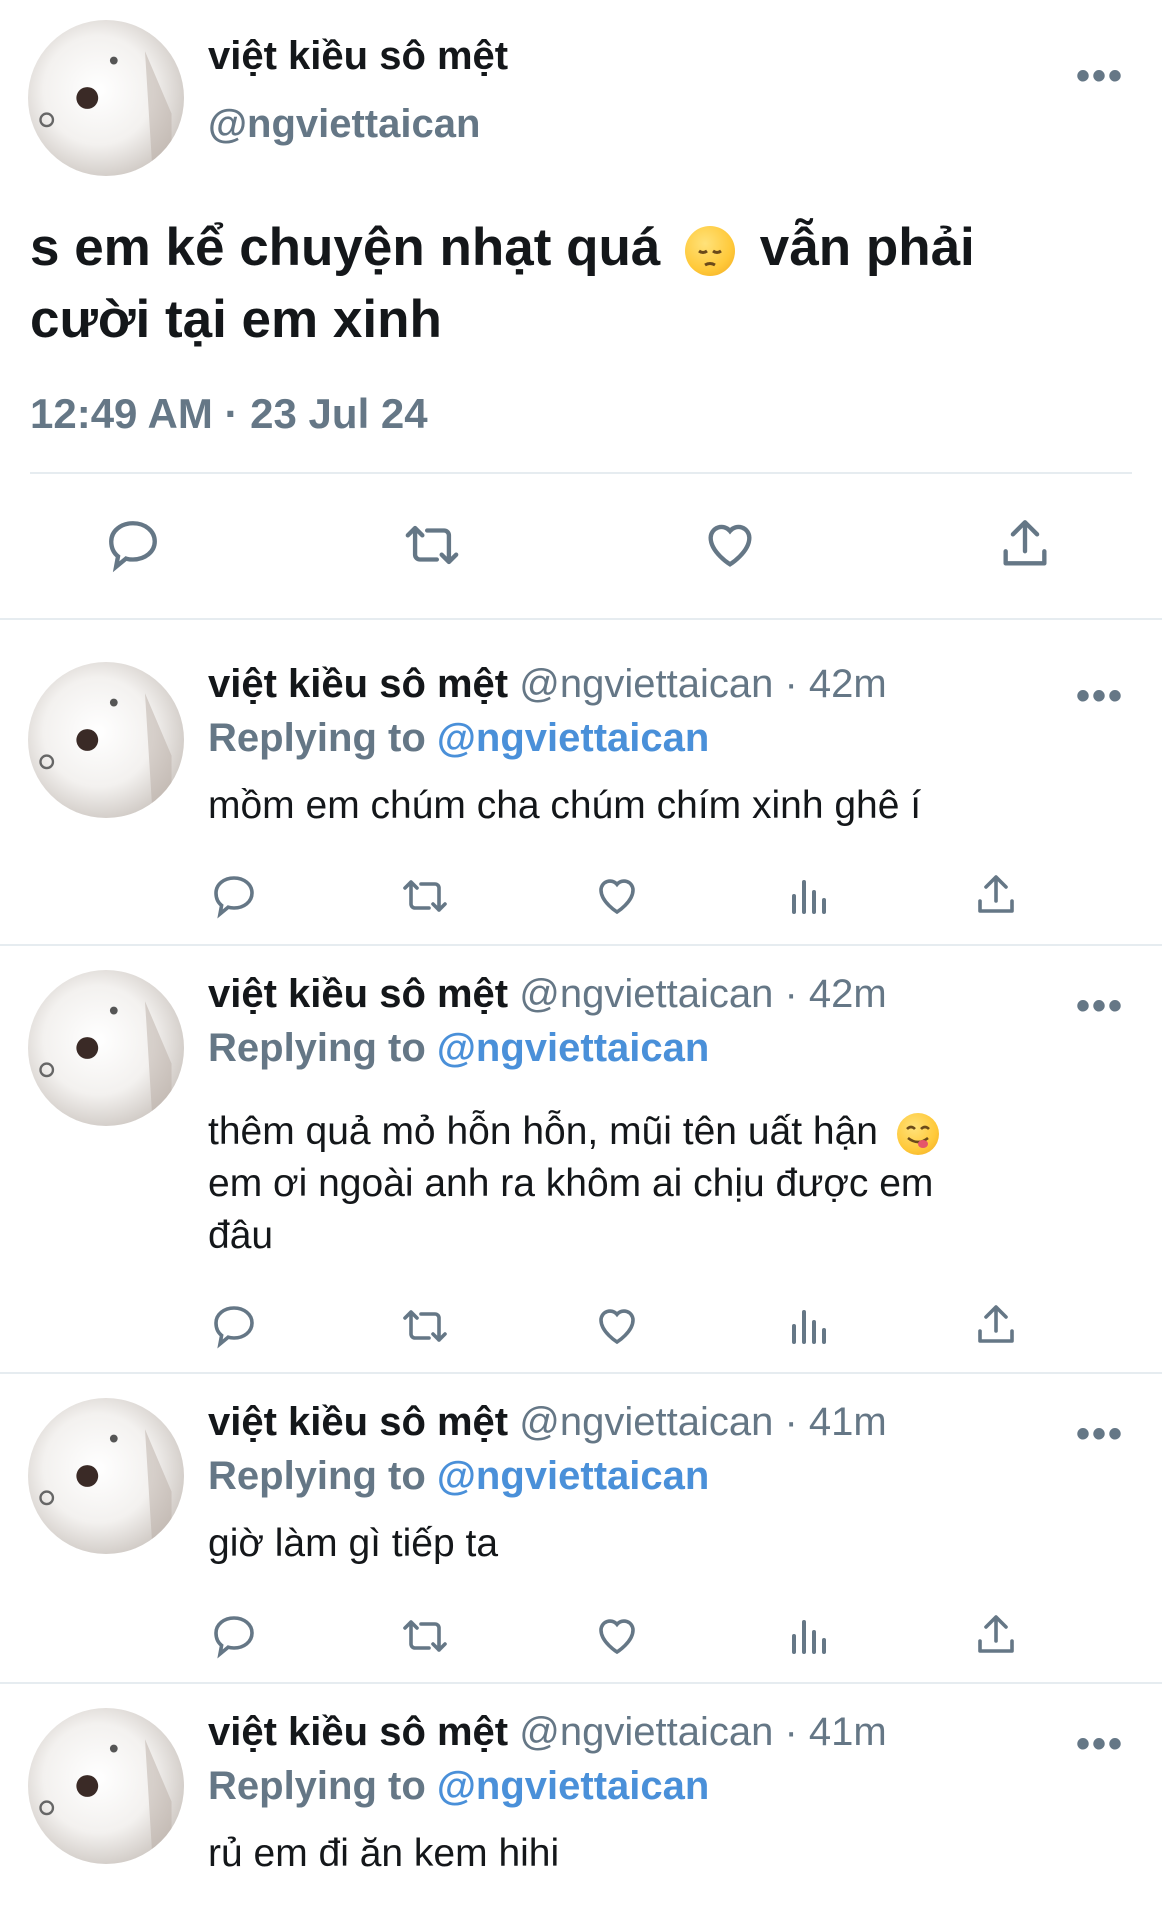  What do you see at coordinates (543, 1131) in the screenshot?
I see `reply-text-line: thêm quả mỏ hỗn hỗn, mũi tên uất hận` at bounding box center [543, 1131].